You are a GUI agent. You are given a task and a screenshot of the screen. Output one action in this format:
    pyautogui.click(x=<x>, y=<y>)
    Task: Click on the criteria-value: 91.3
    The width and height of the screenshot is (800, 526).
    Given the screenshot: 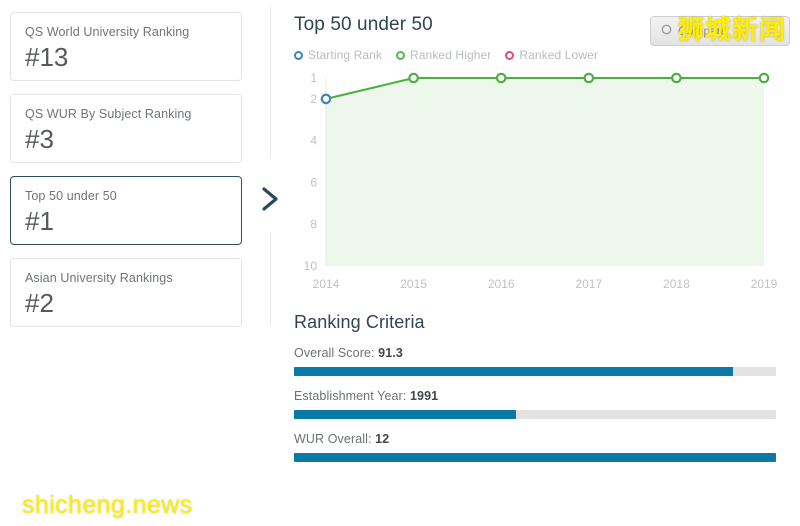 What is the action you would take?
    pyautogui.click(x=390, y=353)
    